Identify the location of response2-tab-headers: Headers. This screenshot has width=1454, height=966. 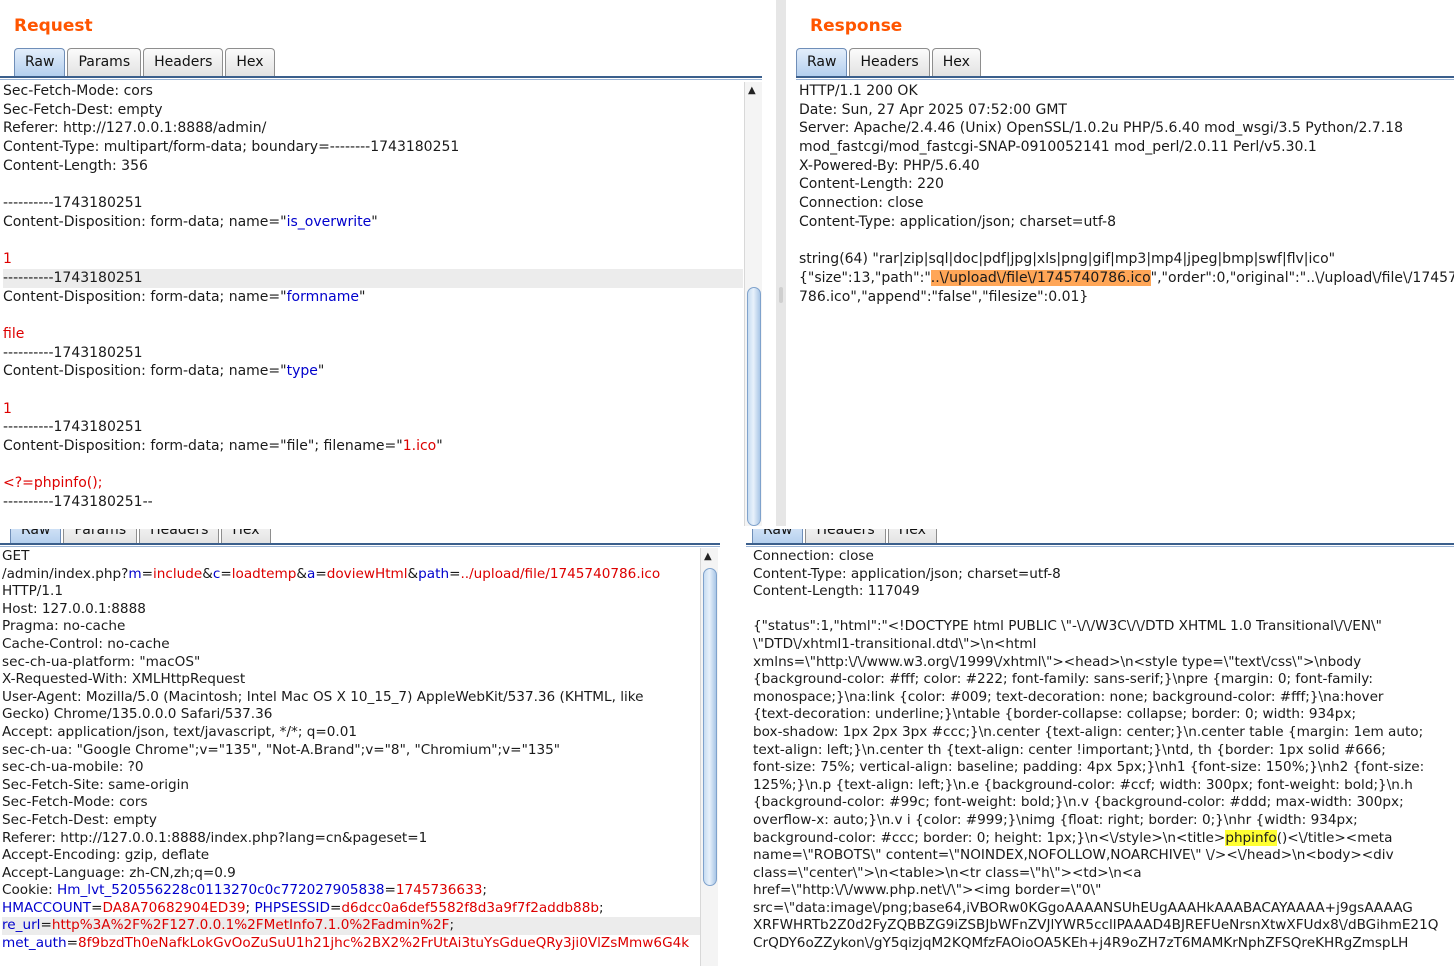
(845, 536).